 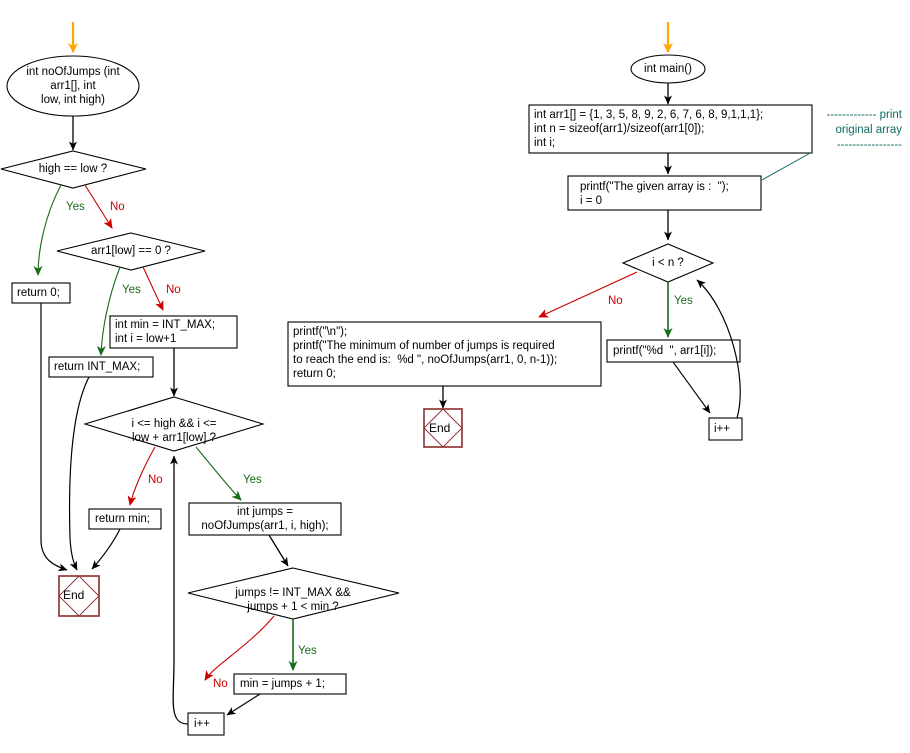 What do you see at coordinates (41, 293) in the screenshot?
I see `shape-return-zero` at bounding box center [41, 293].